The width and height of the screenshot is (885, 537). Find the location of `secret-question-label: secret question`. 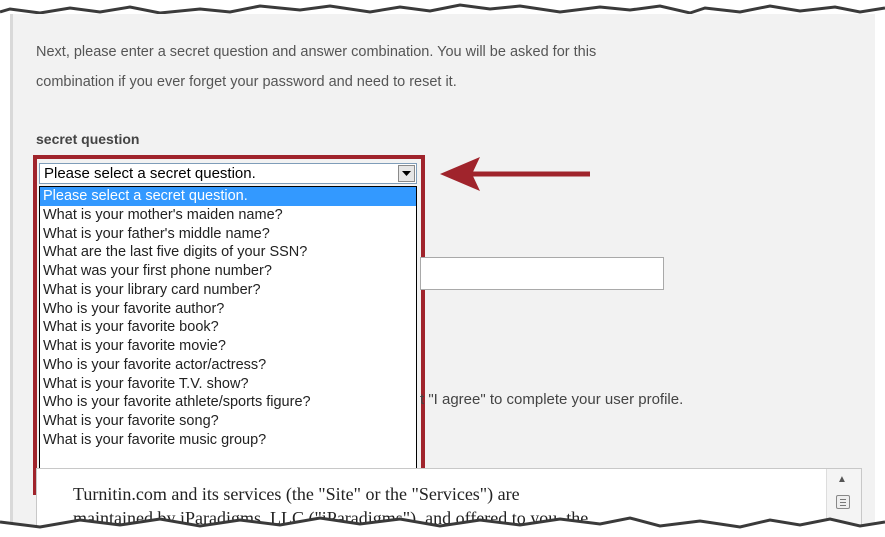

secret-question-label: secret question is located at coordinates (88, 139).